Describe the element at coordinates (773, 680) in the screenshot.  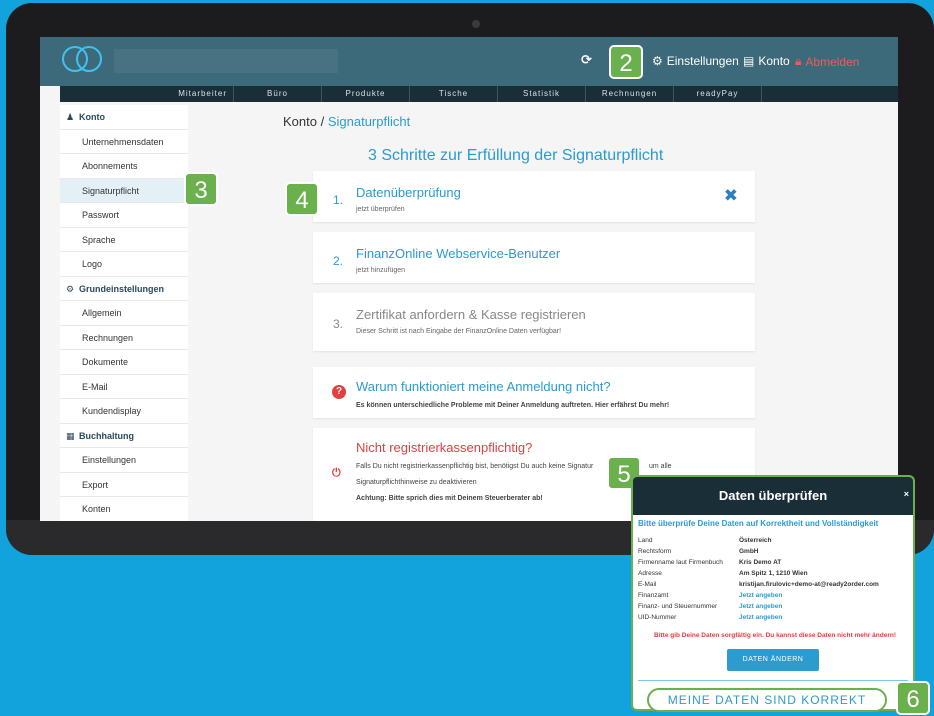
I see `modal-divider` at that location.